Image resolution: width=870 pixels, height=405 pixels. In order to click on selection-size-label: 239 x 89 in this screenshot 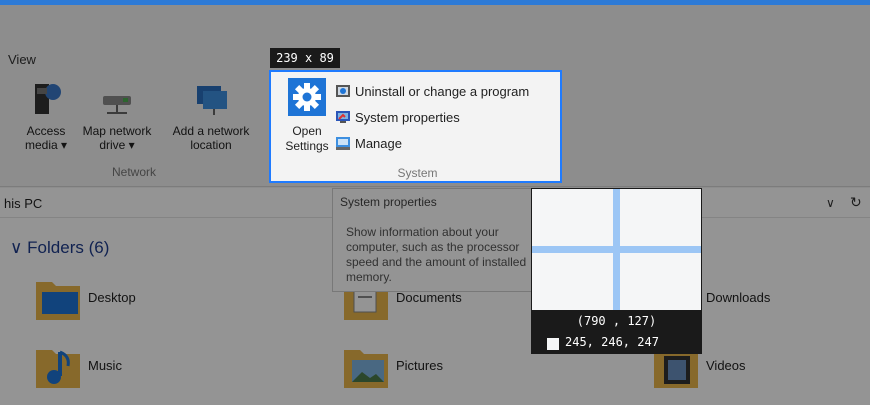, I will do `click(305, 58)`.